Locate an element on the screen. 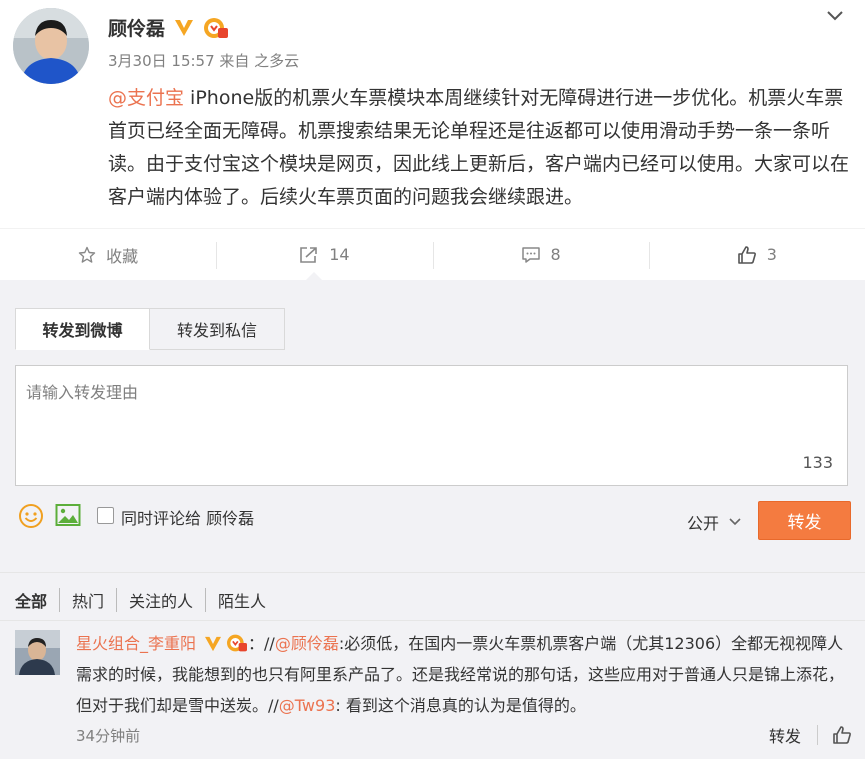  comment-text-part: : 看到这个消息真的认为是值得的。 is located at coordinates (460, 705).